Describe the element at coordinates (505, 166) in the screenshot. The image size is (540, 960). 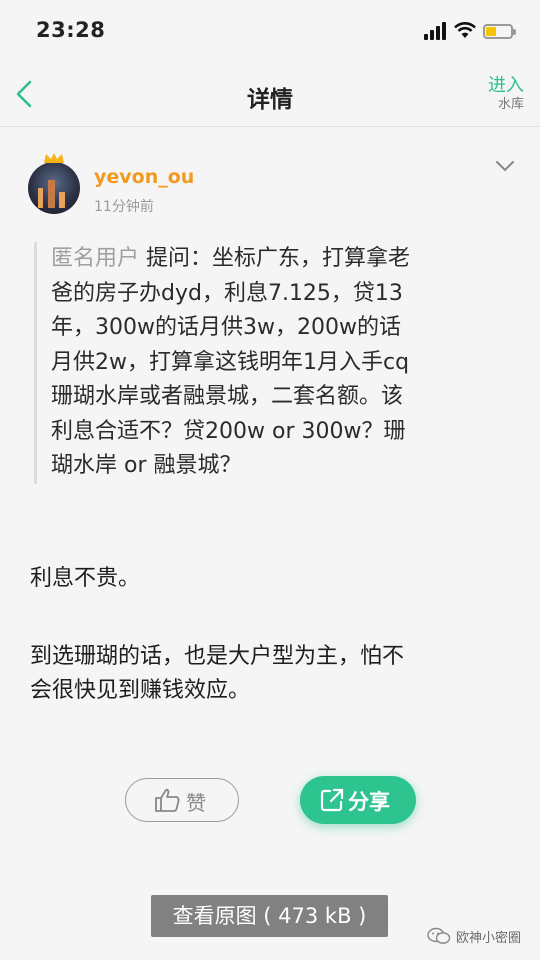
I see `chevron-down-icon` at that location.